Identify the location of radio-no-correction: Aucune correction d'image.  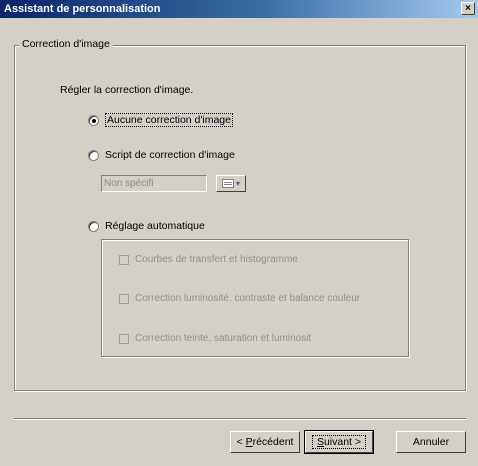
(160, 120).